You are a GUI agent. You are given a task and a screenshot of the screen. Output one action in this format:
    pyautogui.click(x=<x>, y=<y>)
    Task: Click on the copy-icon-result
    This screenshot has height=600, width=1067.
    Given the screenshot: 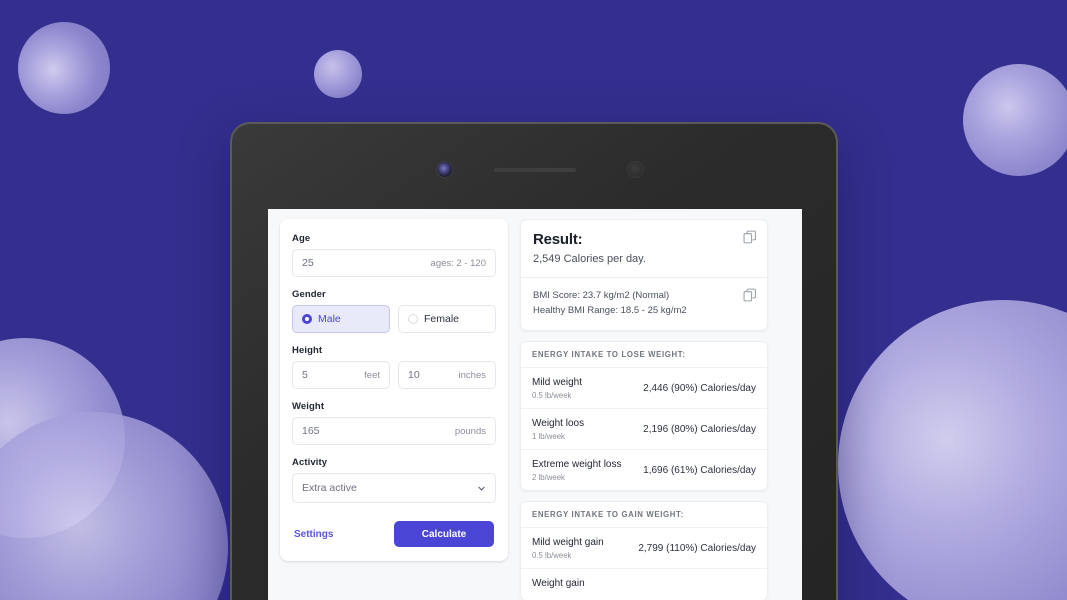 What is the action you would take?
    pyautogui.click(x=750, y=237)
    